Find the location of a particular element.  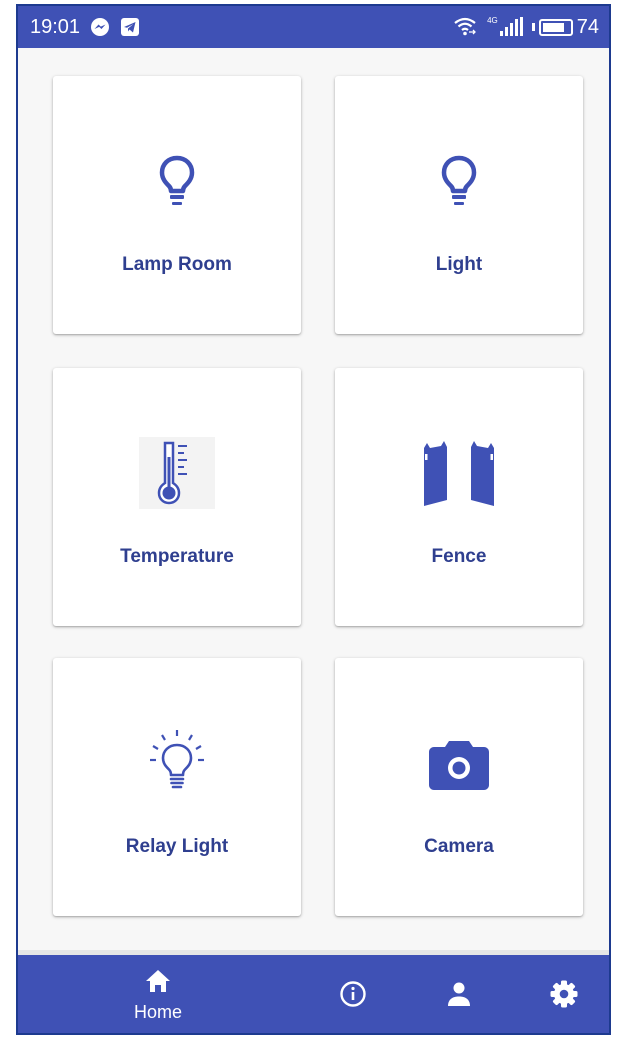

bottom-navigation: Home is located at coordinates (313, 994).